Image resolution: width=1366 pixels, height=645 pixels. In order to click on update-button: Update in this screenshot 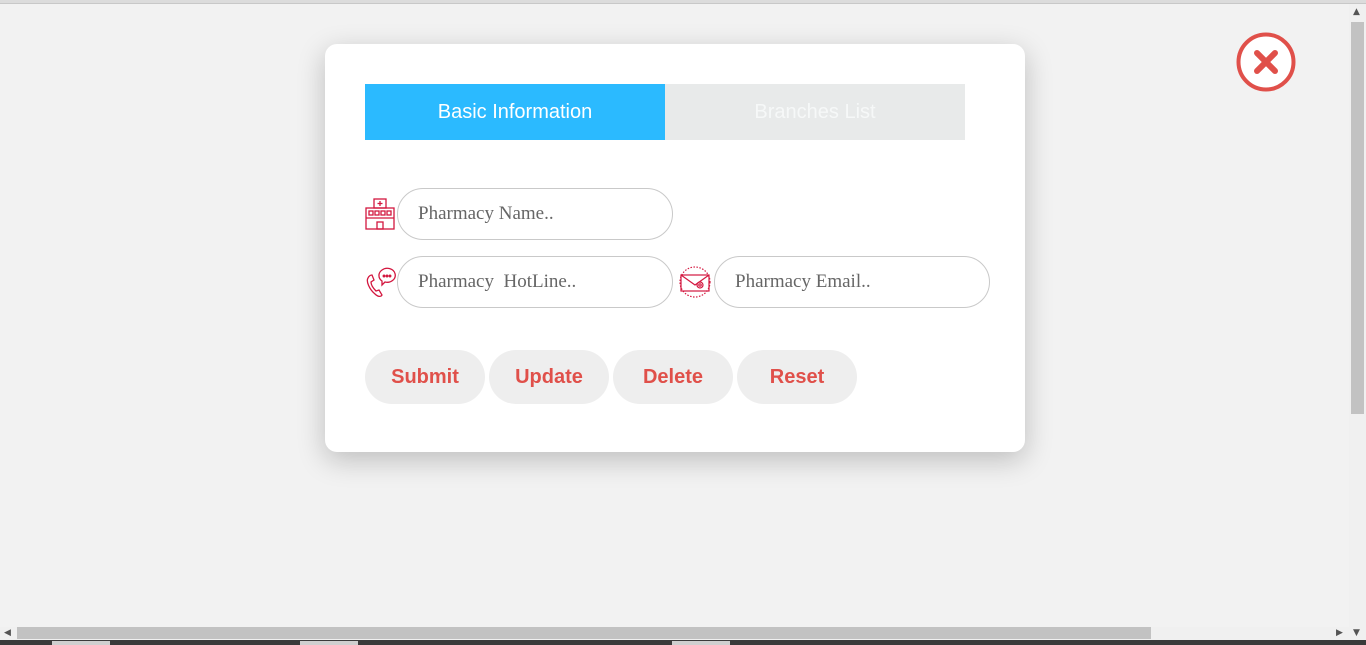, I will do `click(549, 377)`.